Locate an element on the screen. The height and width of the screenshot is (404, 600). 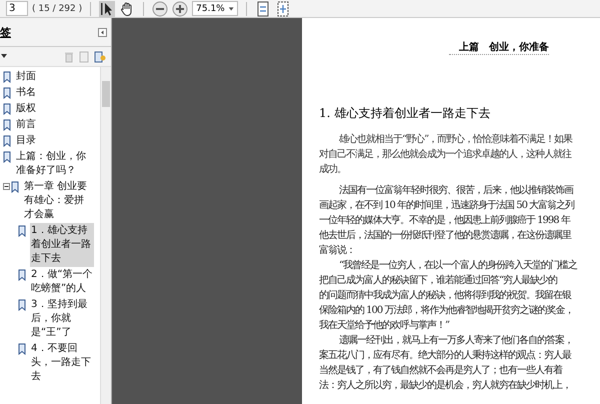
text-line: 对自己不满足，那么他就会成为一个追求卓越的人，这种人就往 is located at coordinates (445, 155).